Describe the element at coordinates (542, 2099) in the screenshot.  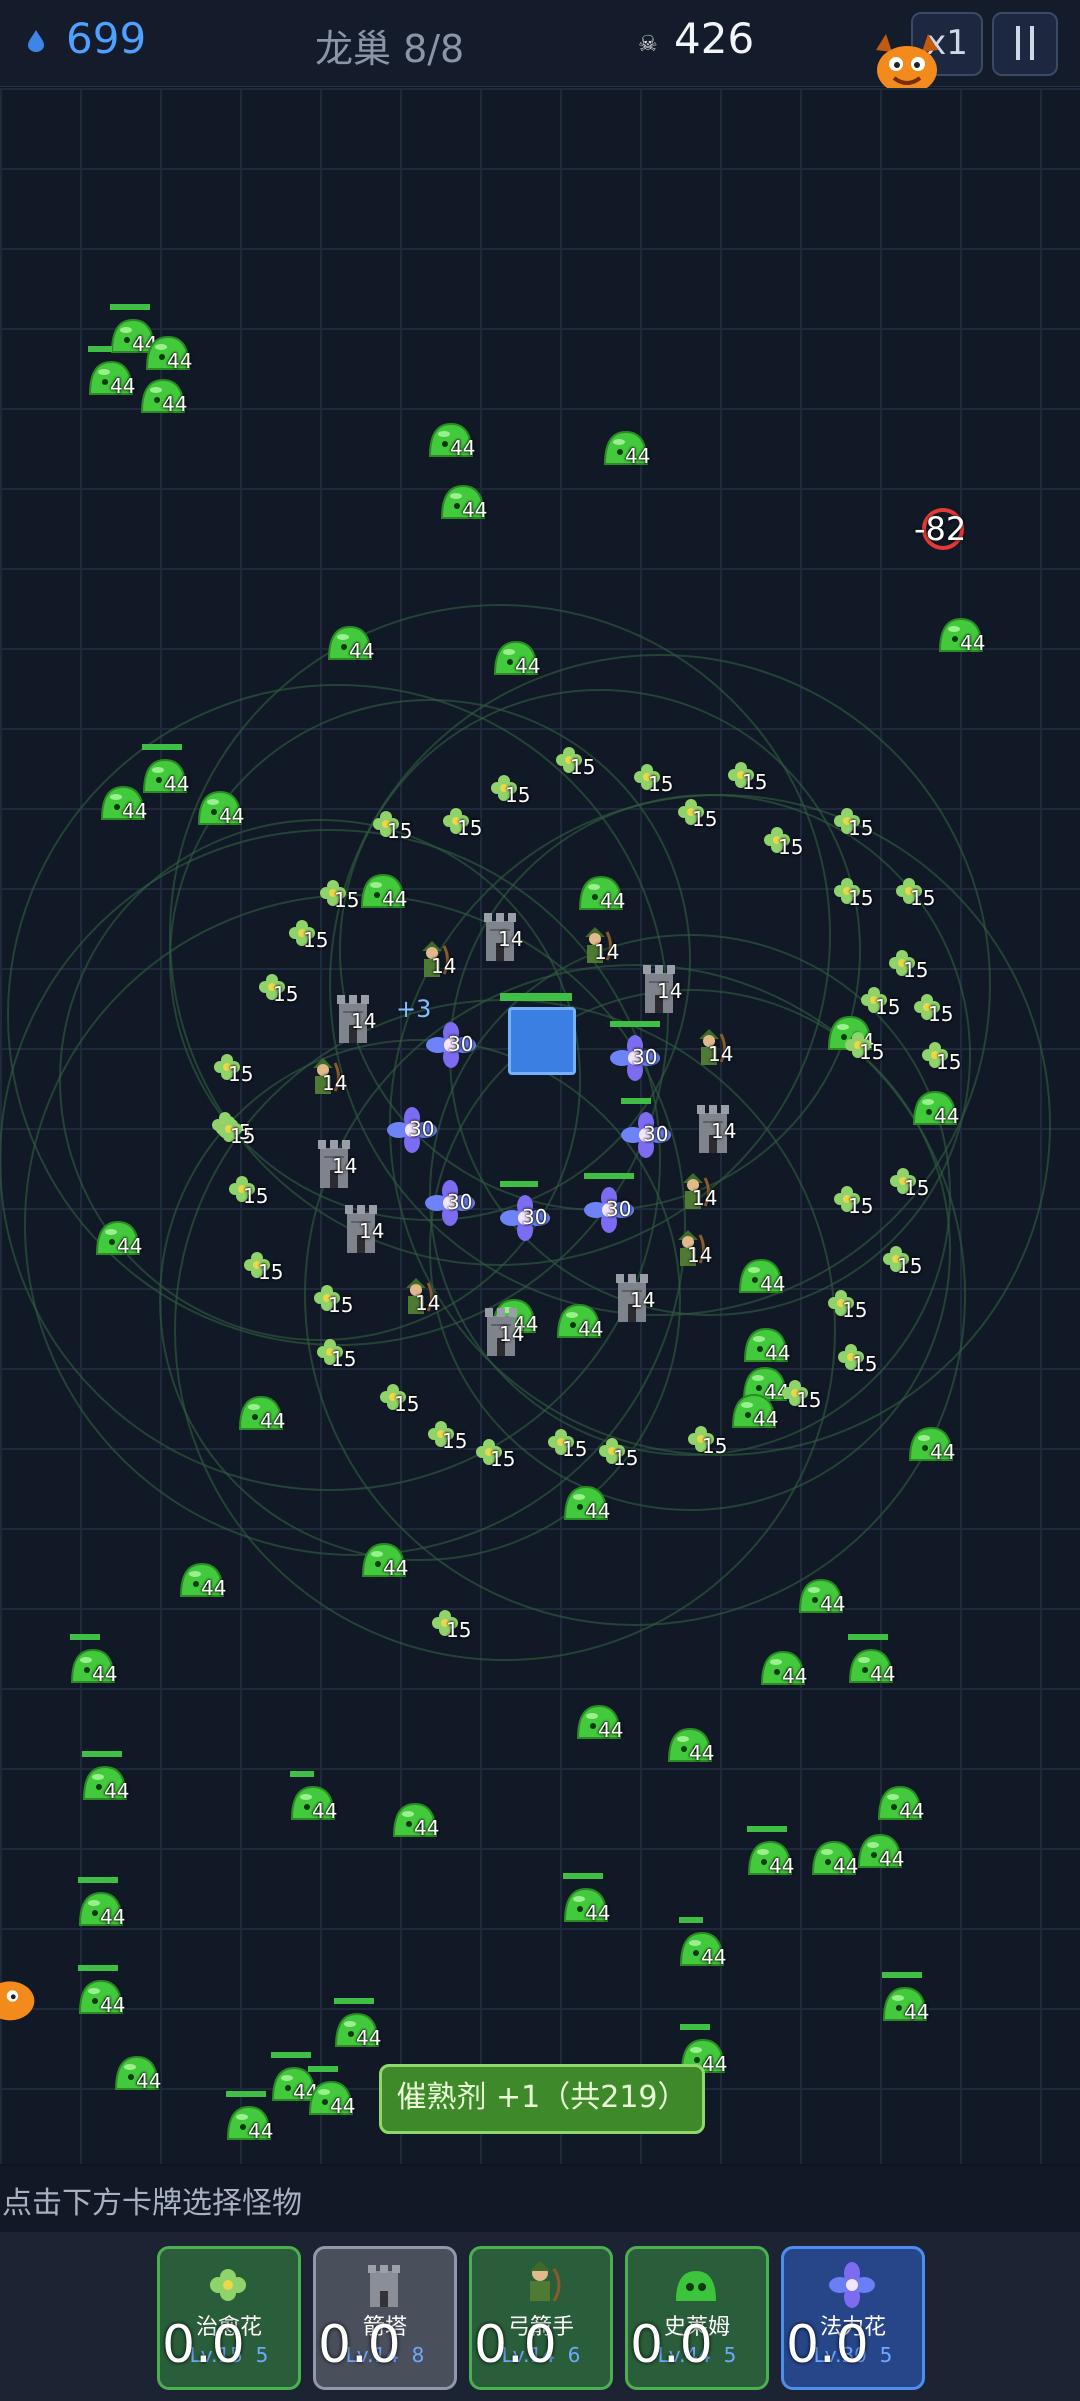
I see `reward-toast: 催熟剂 +1（共219）` at that location.